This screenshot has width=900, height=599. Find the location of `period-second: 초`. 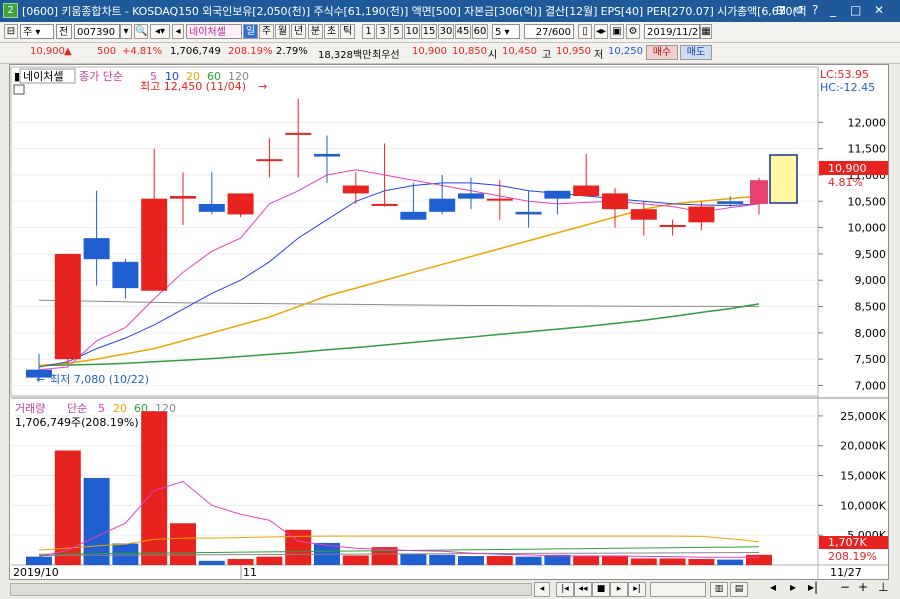

period-second: 초 is located at coordinates (331, 31).